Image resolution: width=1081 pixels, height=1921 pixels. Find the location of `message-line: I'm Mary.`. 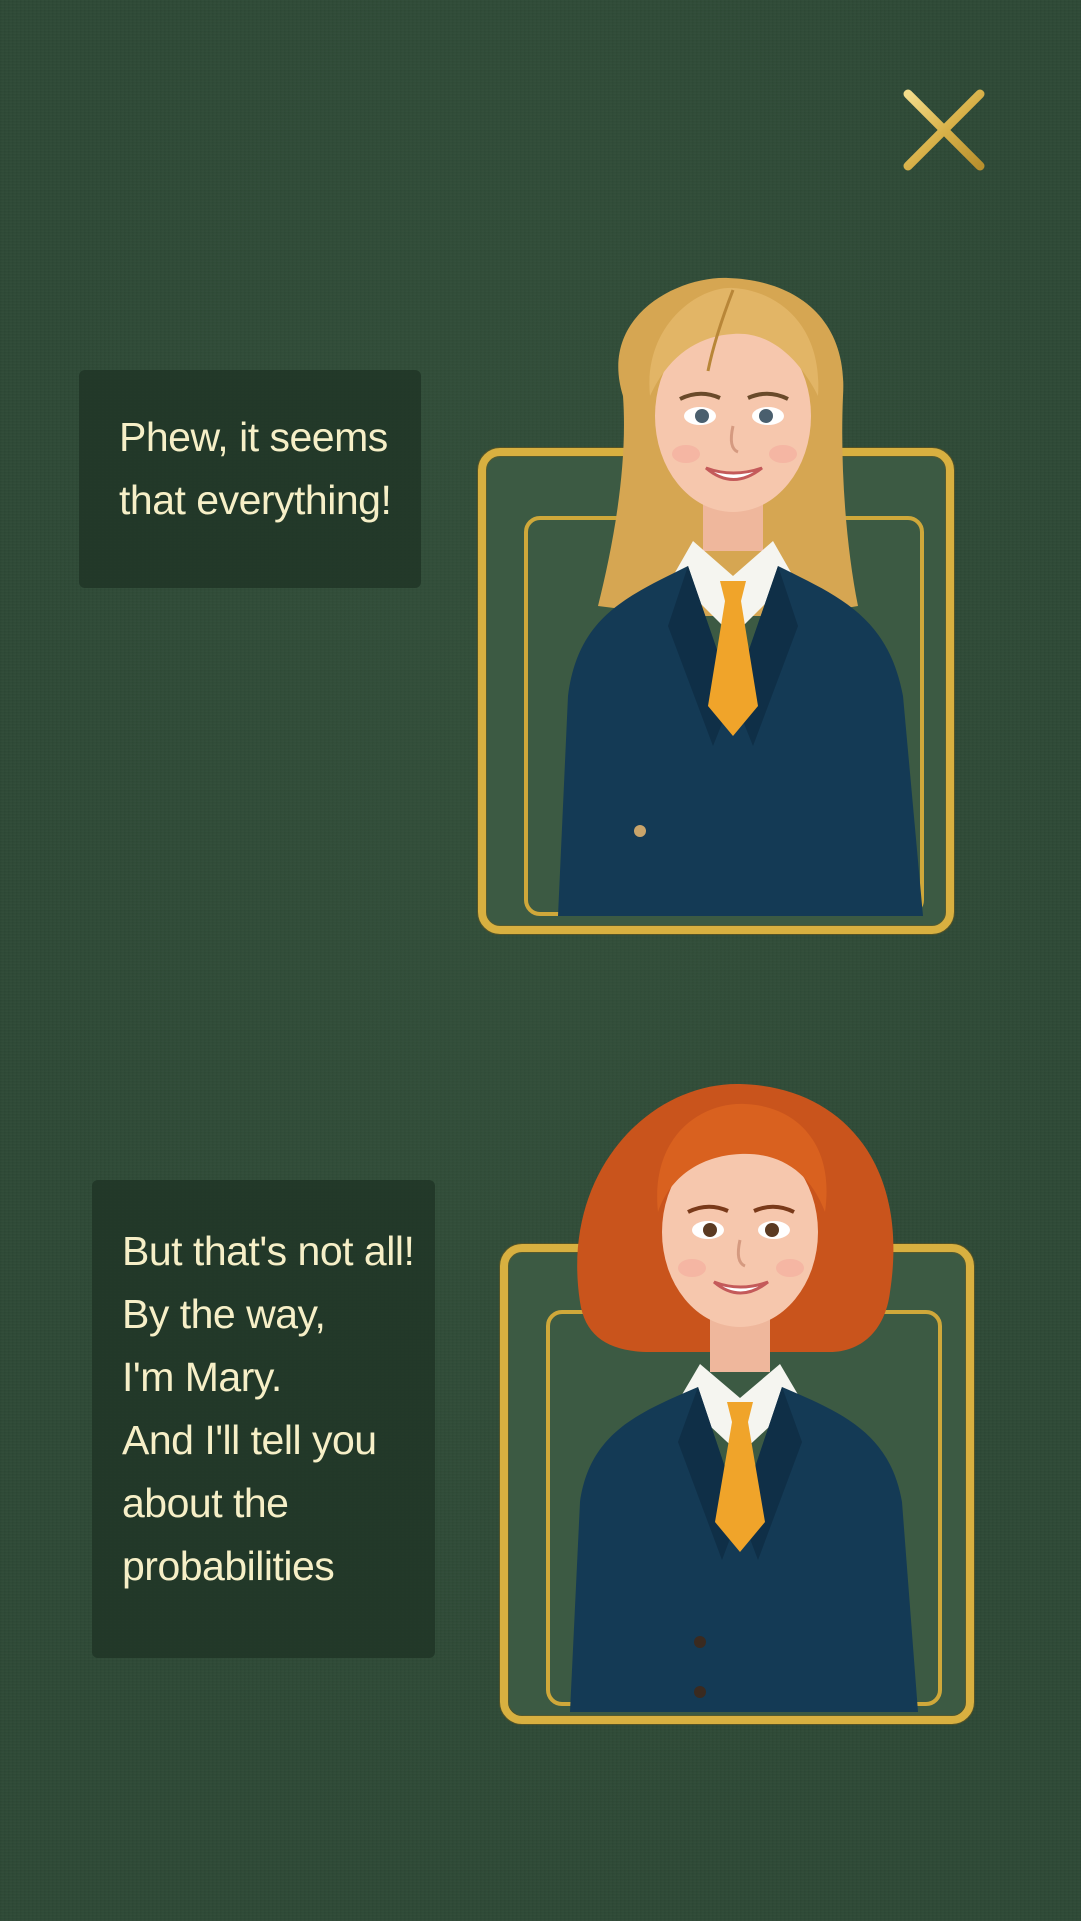

message-line: I'm Mary. is located at coordinates (202, 1377).